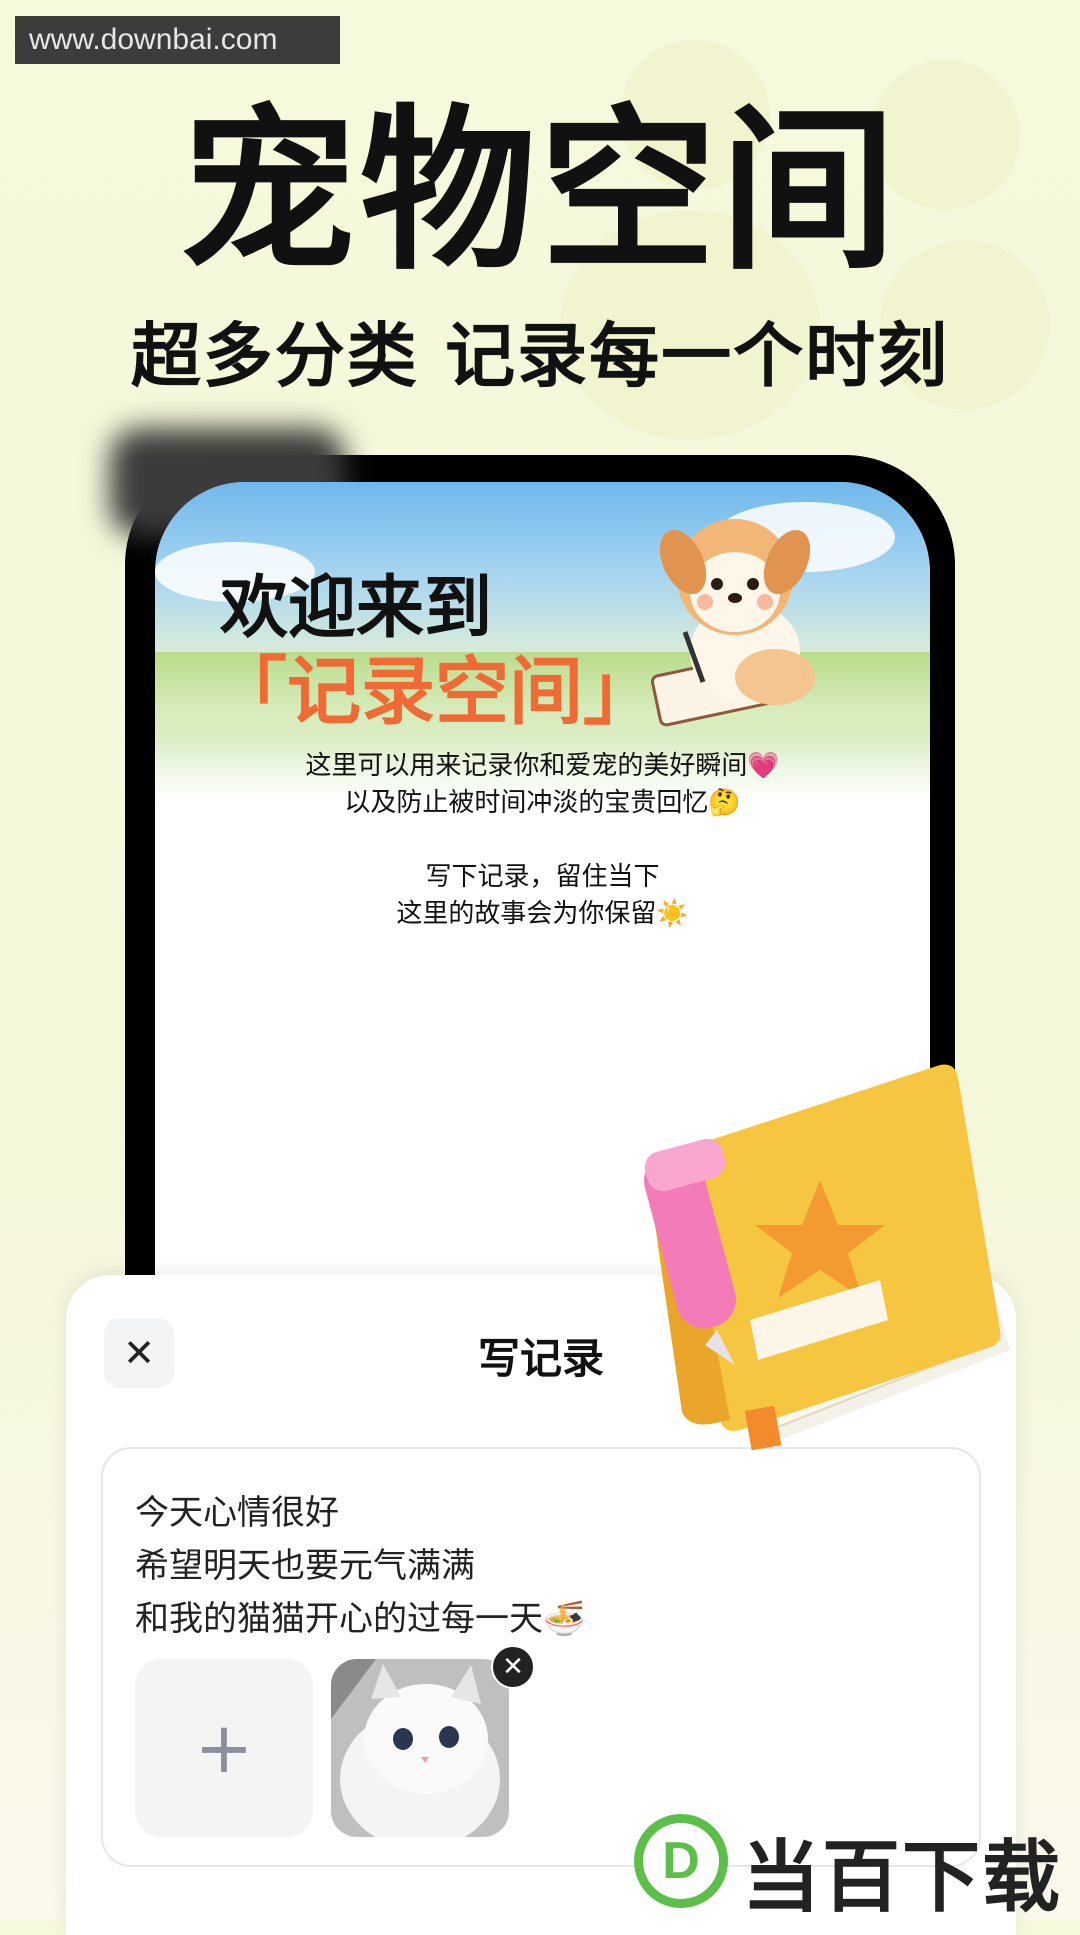 The image size is (1080, 1935). What do you see at coordinates (237, 1513) in the screenshot?
I see `note-line: 今天心情很好` at bounding box center [237, 1513].